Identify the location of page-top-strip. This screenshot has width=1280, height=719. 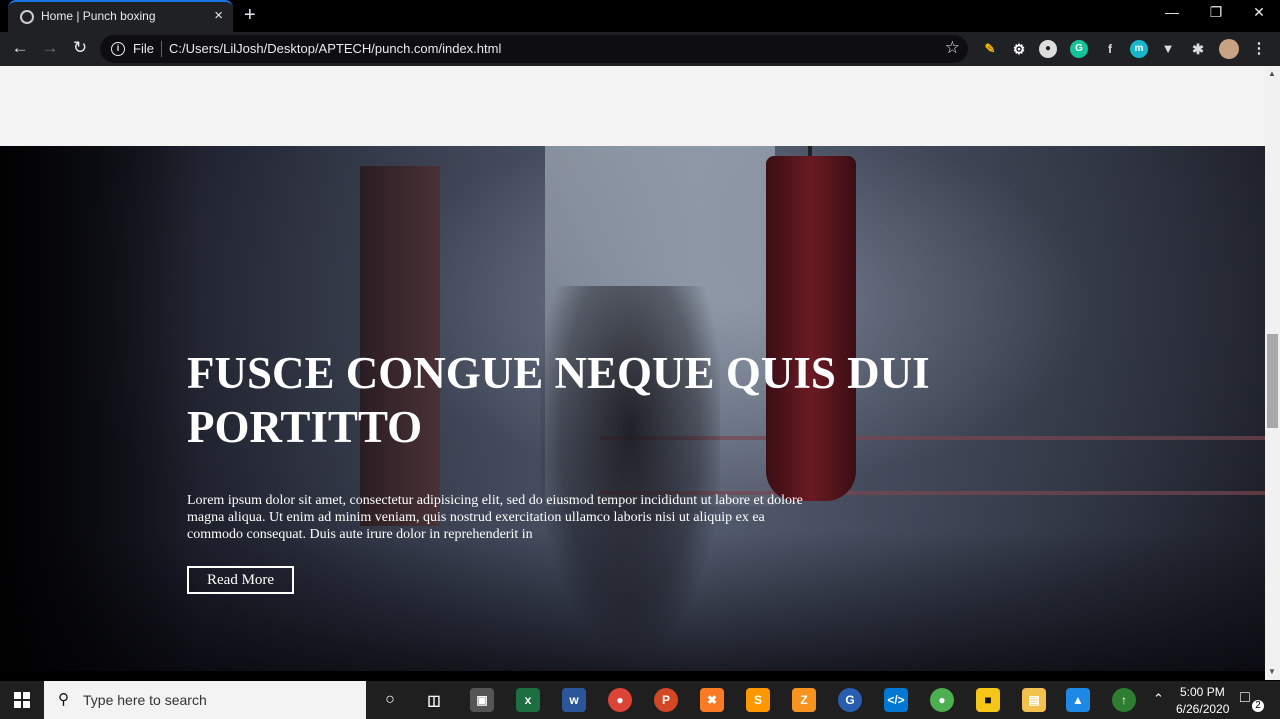
(632, 106).